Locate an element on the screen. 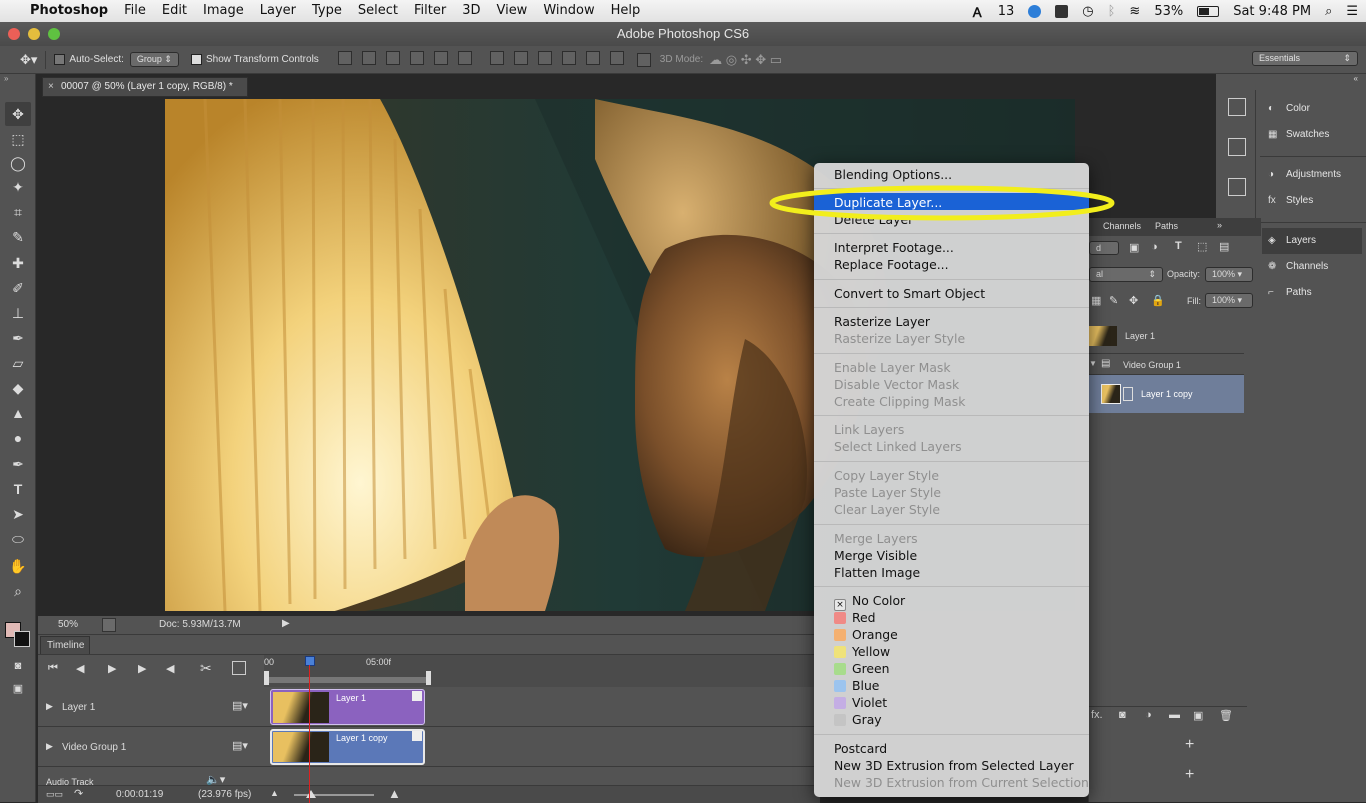 Image resolution: width=1366 pixels, height=803 pixels. menu-type: Type is located at coordinates (327, 11).